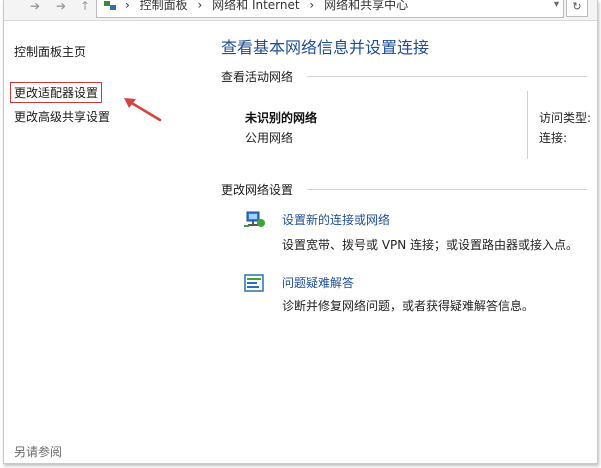  What do you see at coordinates (257, 190) in the screenshot?
I see `change-network-settings-header: 更改网络设置` at bounding box center [257, 190].